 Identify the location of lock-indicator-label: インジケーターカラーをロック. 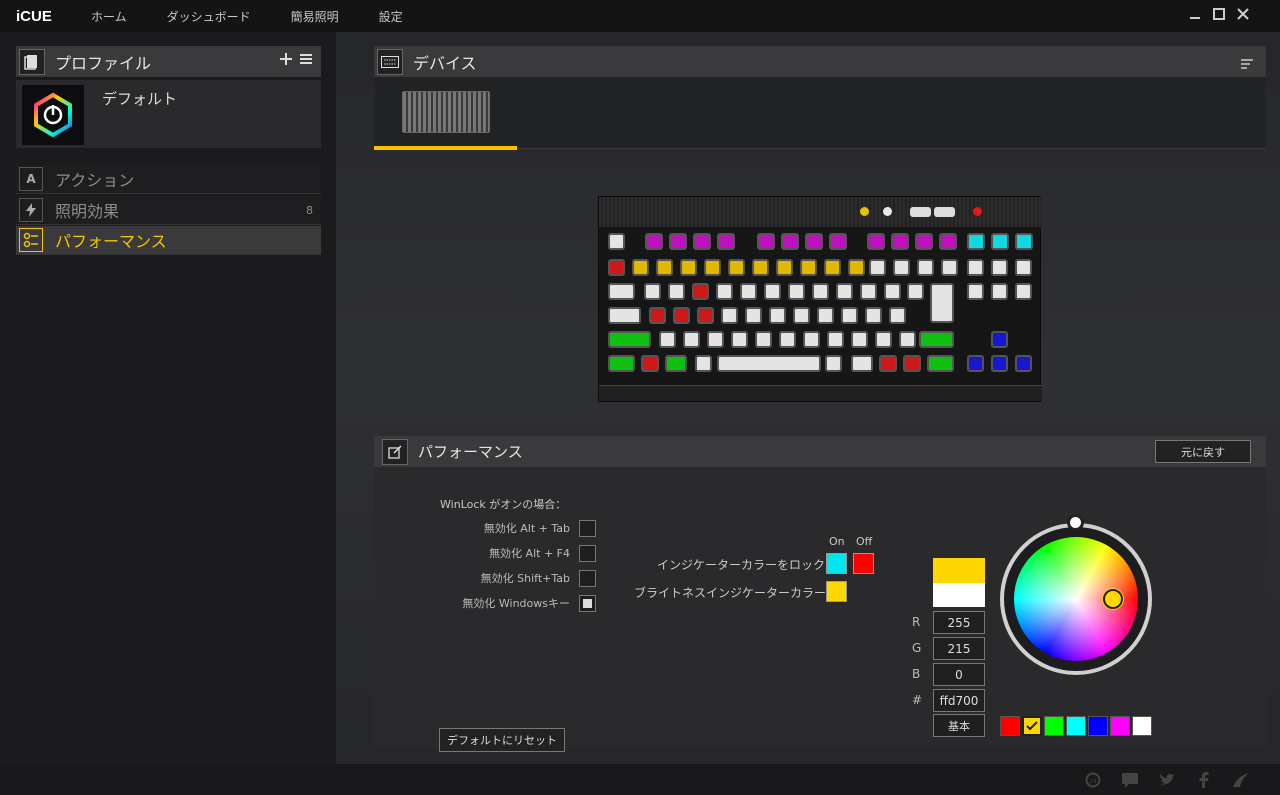
(741, 565).